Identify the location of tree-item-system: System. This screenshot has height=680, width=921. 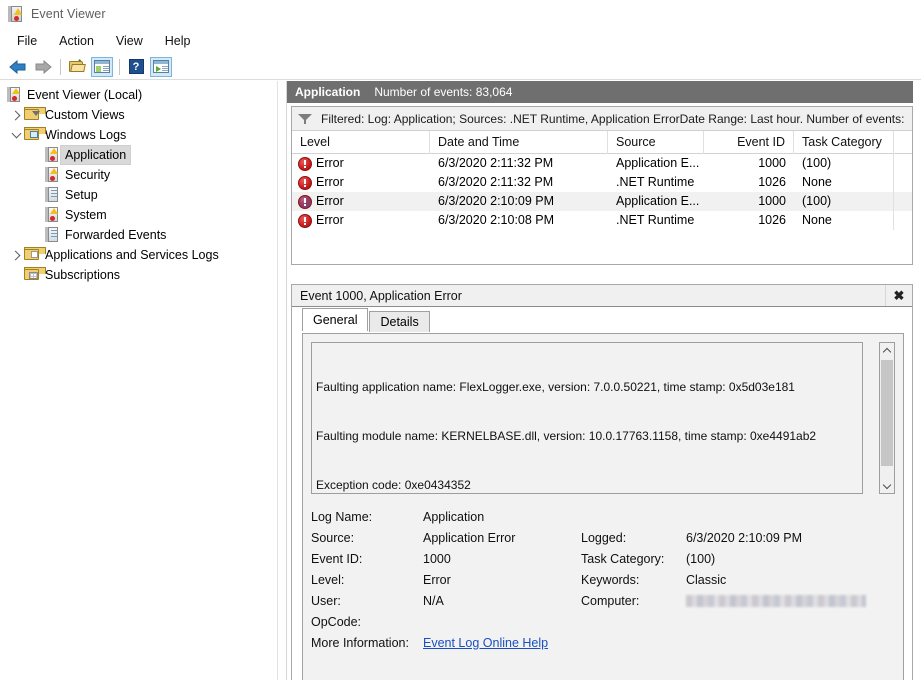
(143, 215).